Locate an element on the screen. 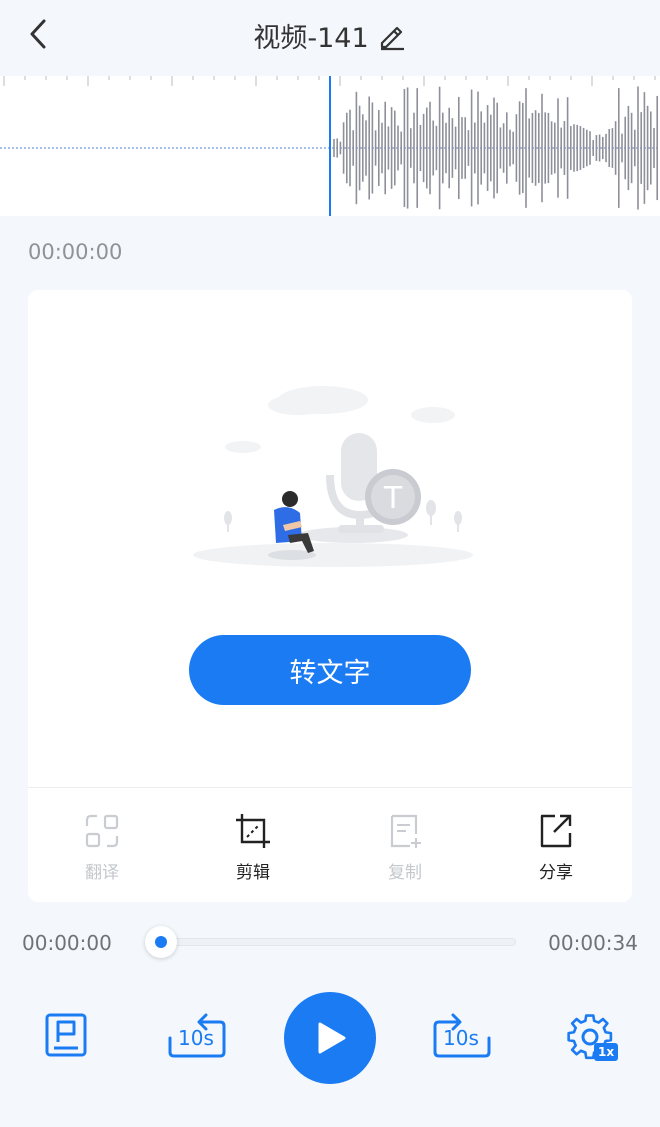  translate-button: 翻译 is located at coordinates (102, 845).